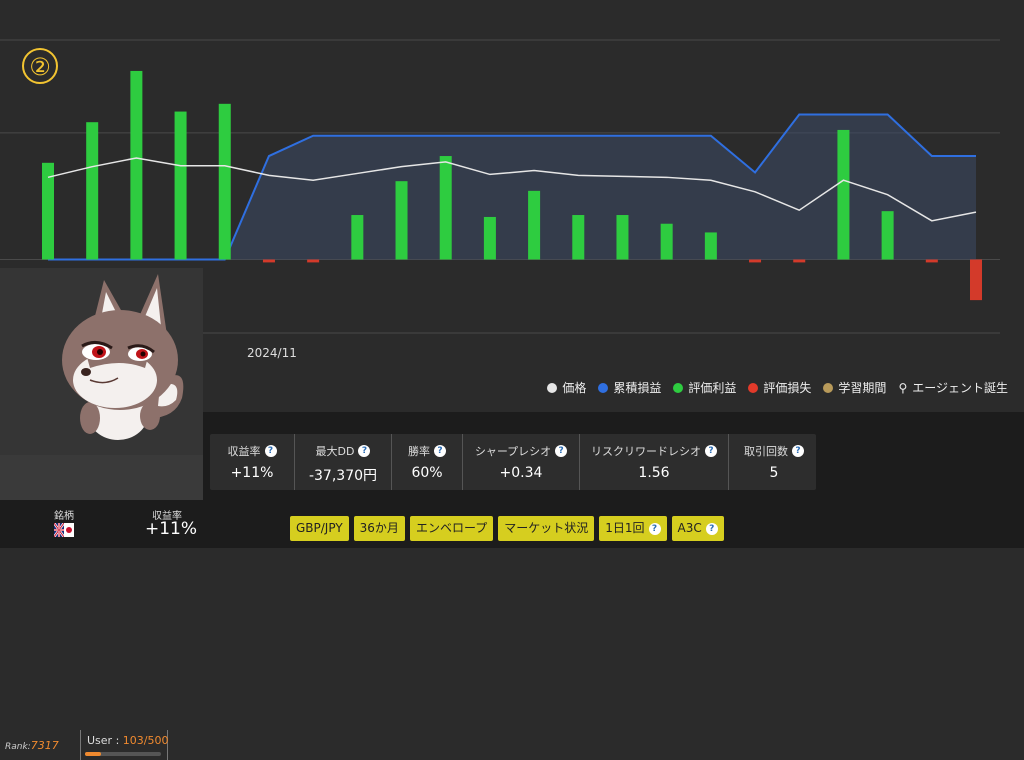  What do you see at coordinates (18, 747) in the screenshot?
I see `rank-prefix: Rank:` at bounding box center [18, 747].